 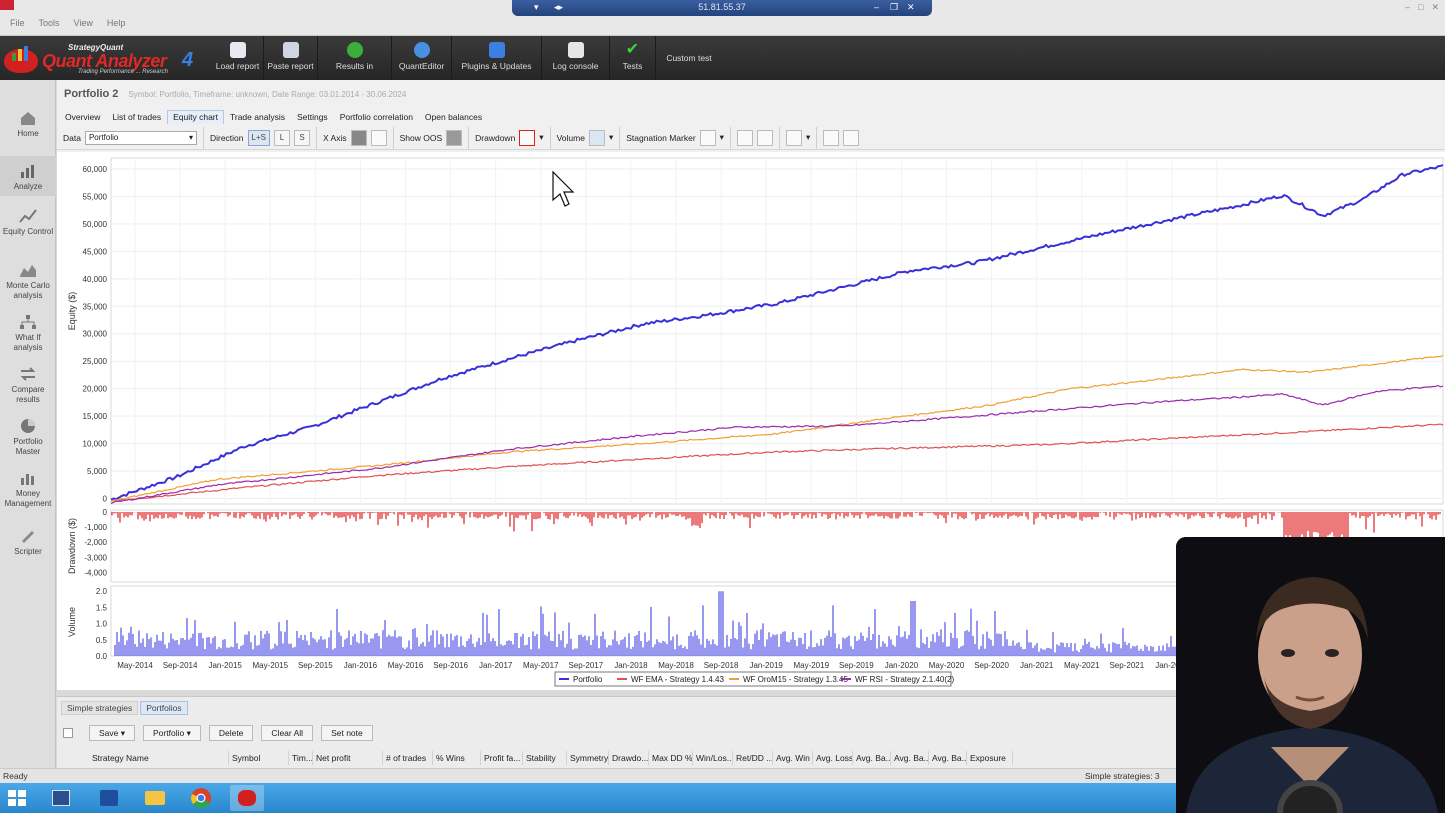 I want to click on sidebar-item-money-management: Money Management, so click(x=28, y=489).